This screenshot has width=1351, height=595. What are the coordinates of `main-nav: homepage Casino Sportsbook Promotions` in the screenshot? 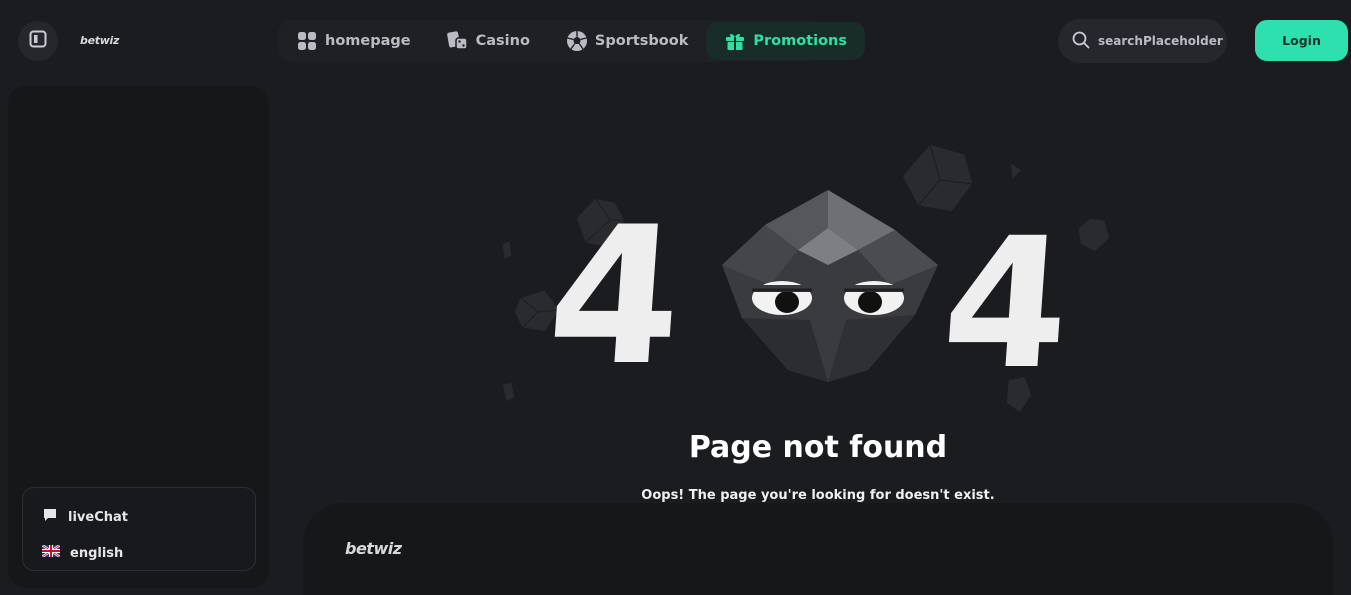 It's located at (572, 41).